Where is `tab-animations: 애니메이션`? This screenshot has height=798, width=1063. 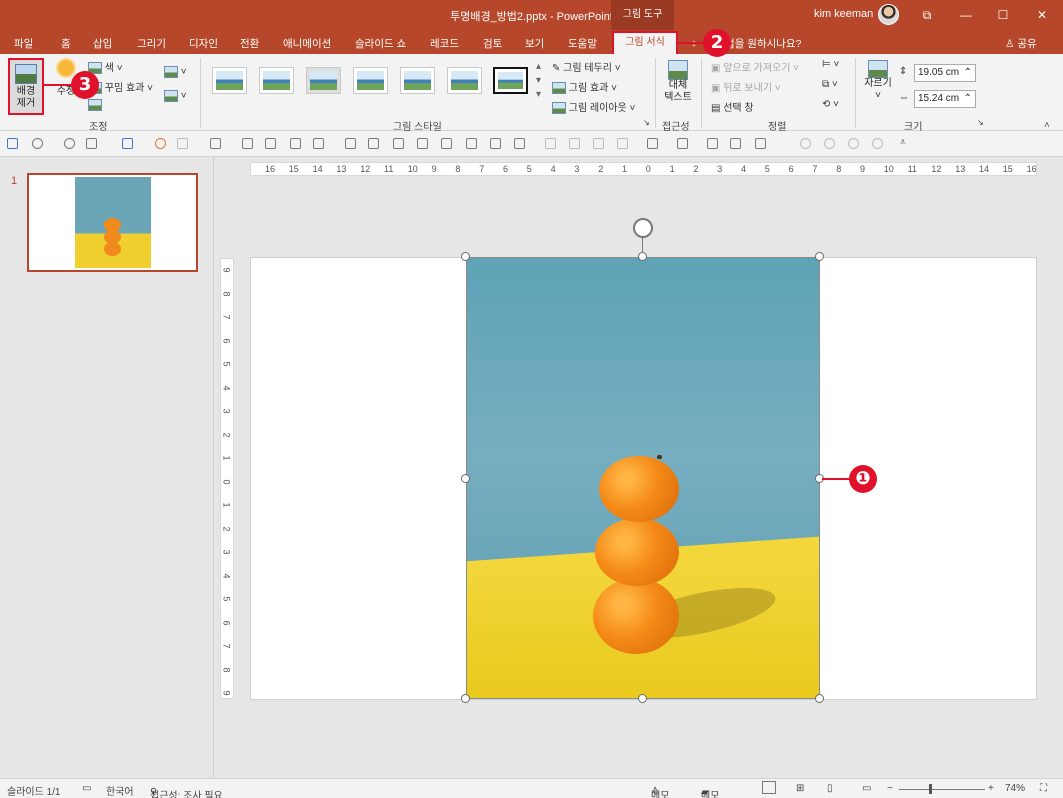 tab-animations: 애니메이션 is located at coordinates (307, 43).